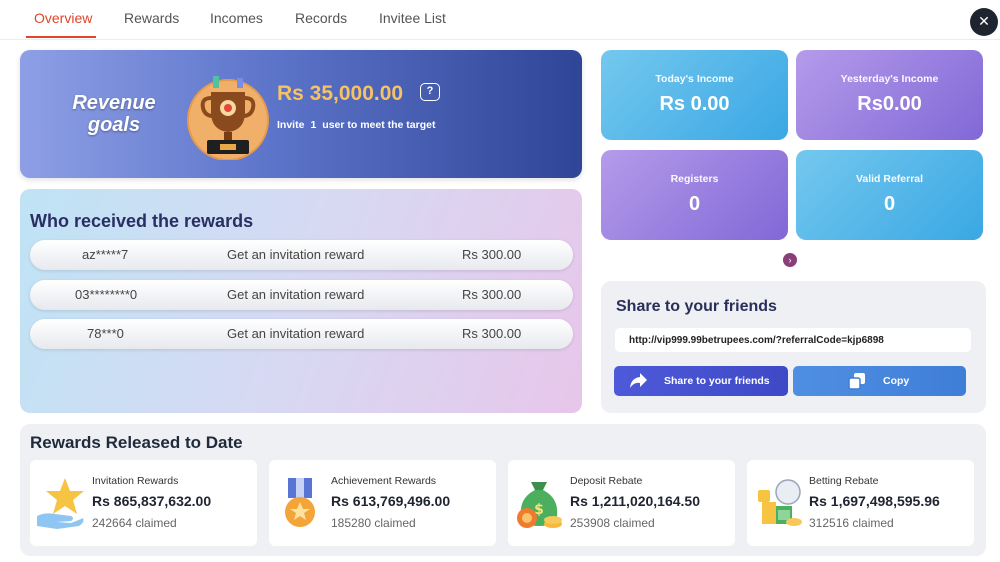  Describe the element at coordinates (635, 501) in the screenshot. I see `reward-card-amount: Rs 1,211,020,164.50` at that location.